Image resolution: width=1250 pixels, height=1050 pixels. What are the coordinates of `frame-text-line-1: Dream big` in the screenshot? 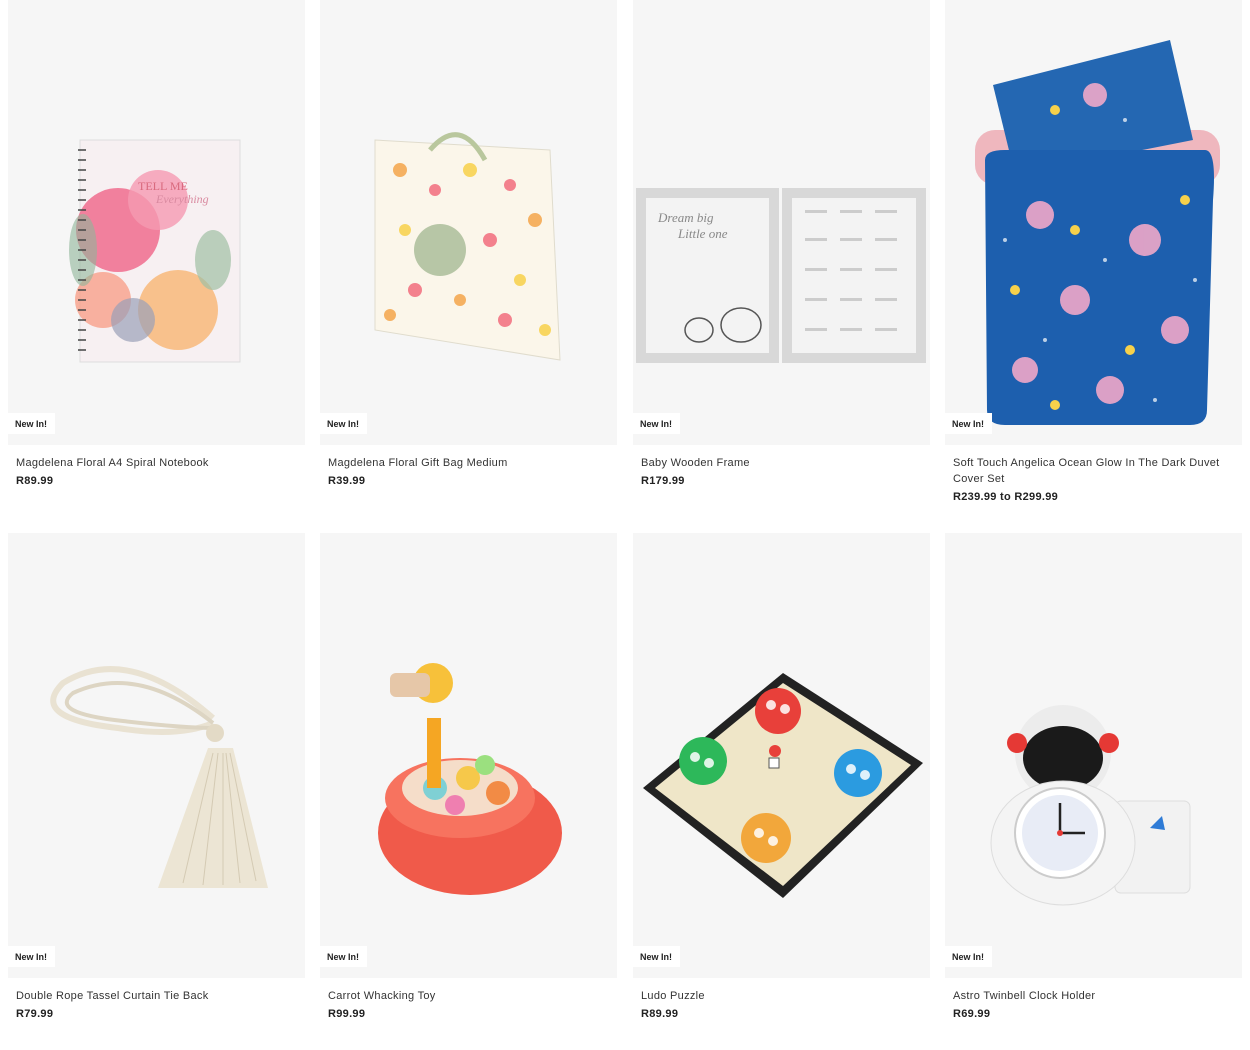 It's located at (685, 217).